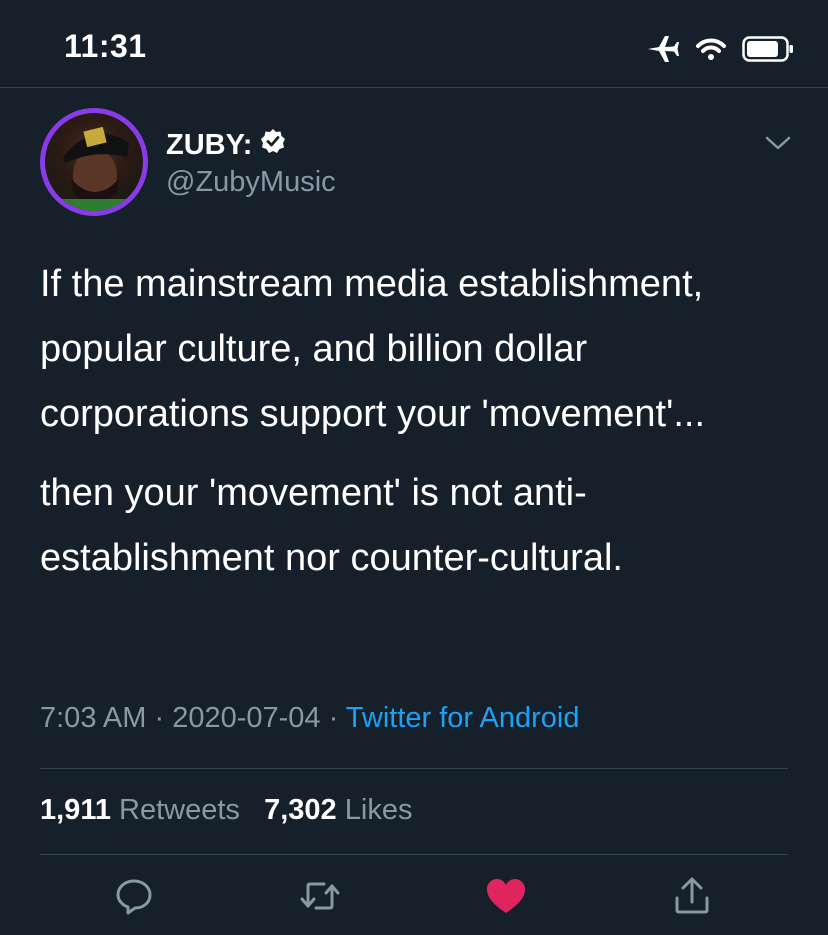  What do you see at coordinates (768, 51) in the screenshot?
I see `battery-icon` at bounding box center [768, 51].